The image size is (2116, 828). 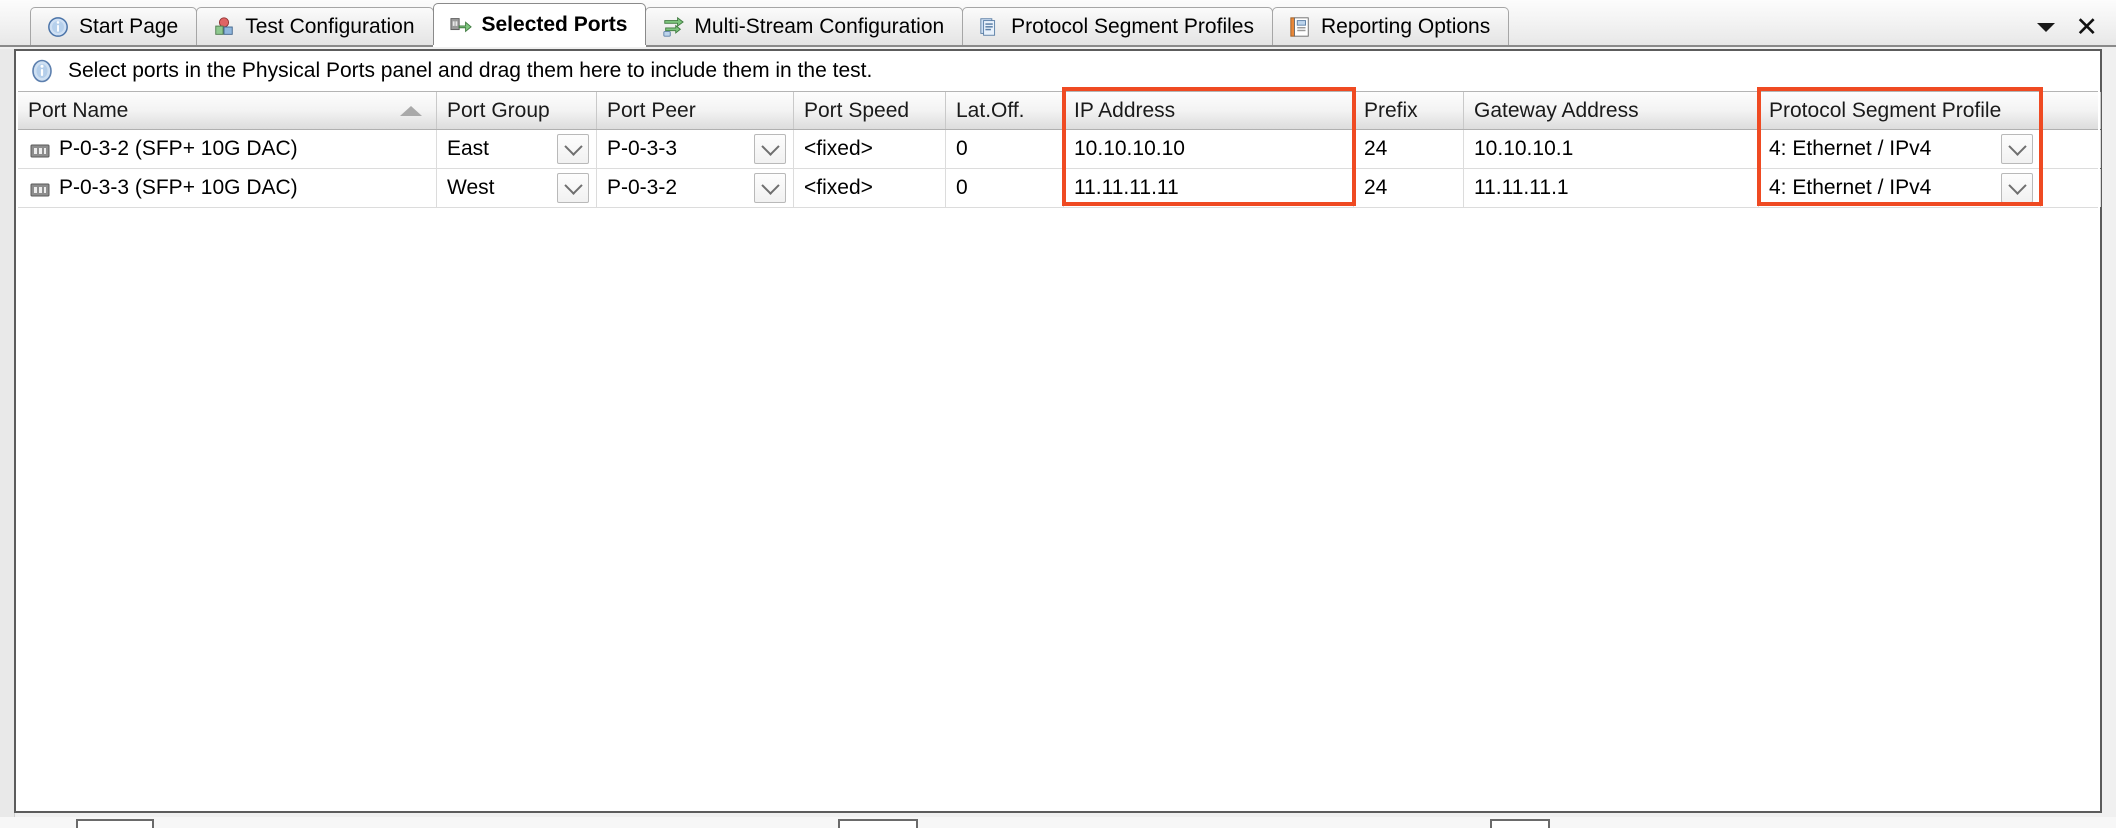 I want to click on column-header-port_peer: Port Peer, so click(x=695, y=110).